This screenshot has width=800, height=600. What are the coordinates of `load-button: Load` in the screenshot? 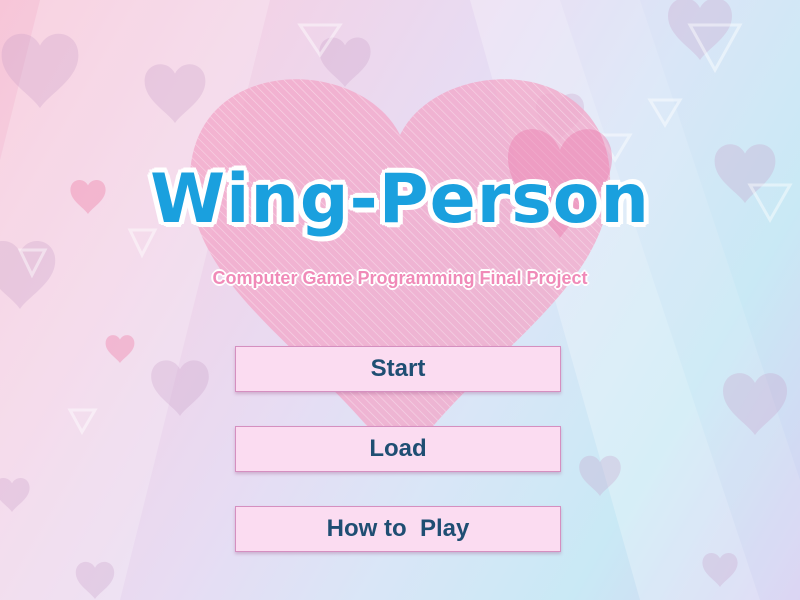 It's located at (398, 449).